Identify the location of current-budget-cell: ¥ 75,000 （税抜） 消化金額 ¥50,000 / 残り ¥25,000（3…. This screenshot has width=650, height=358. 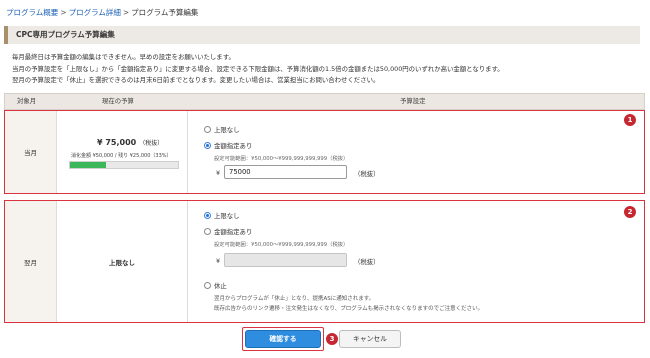
(122, 152).